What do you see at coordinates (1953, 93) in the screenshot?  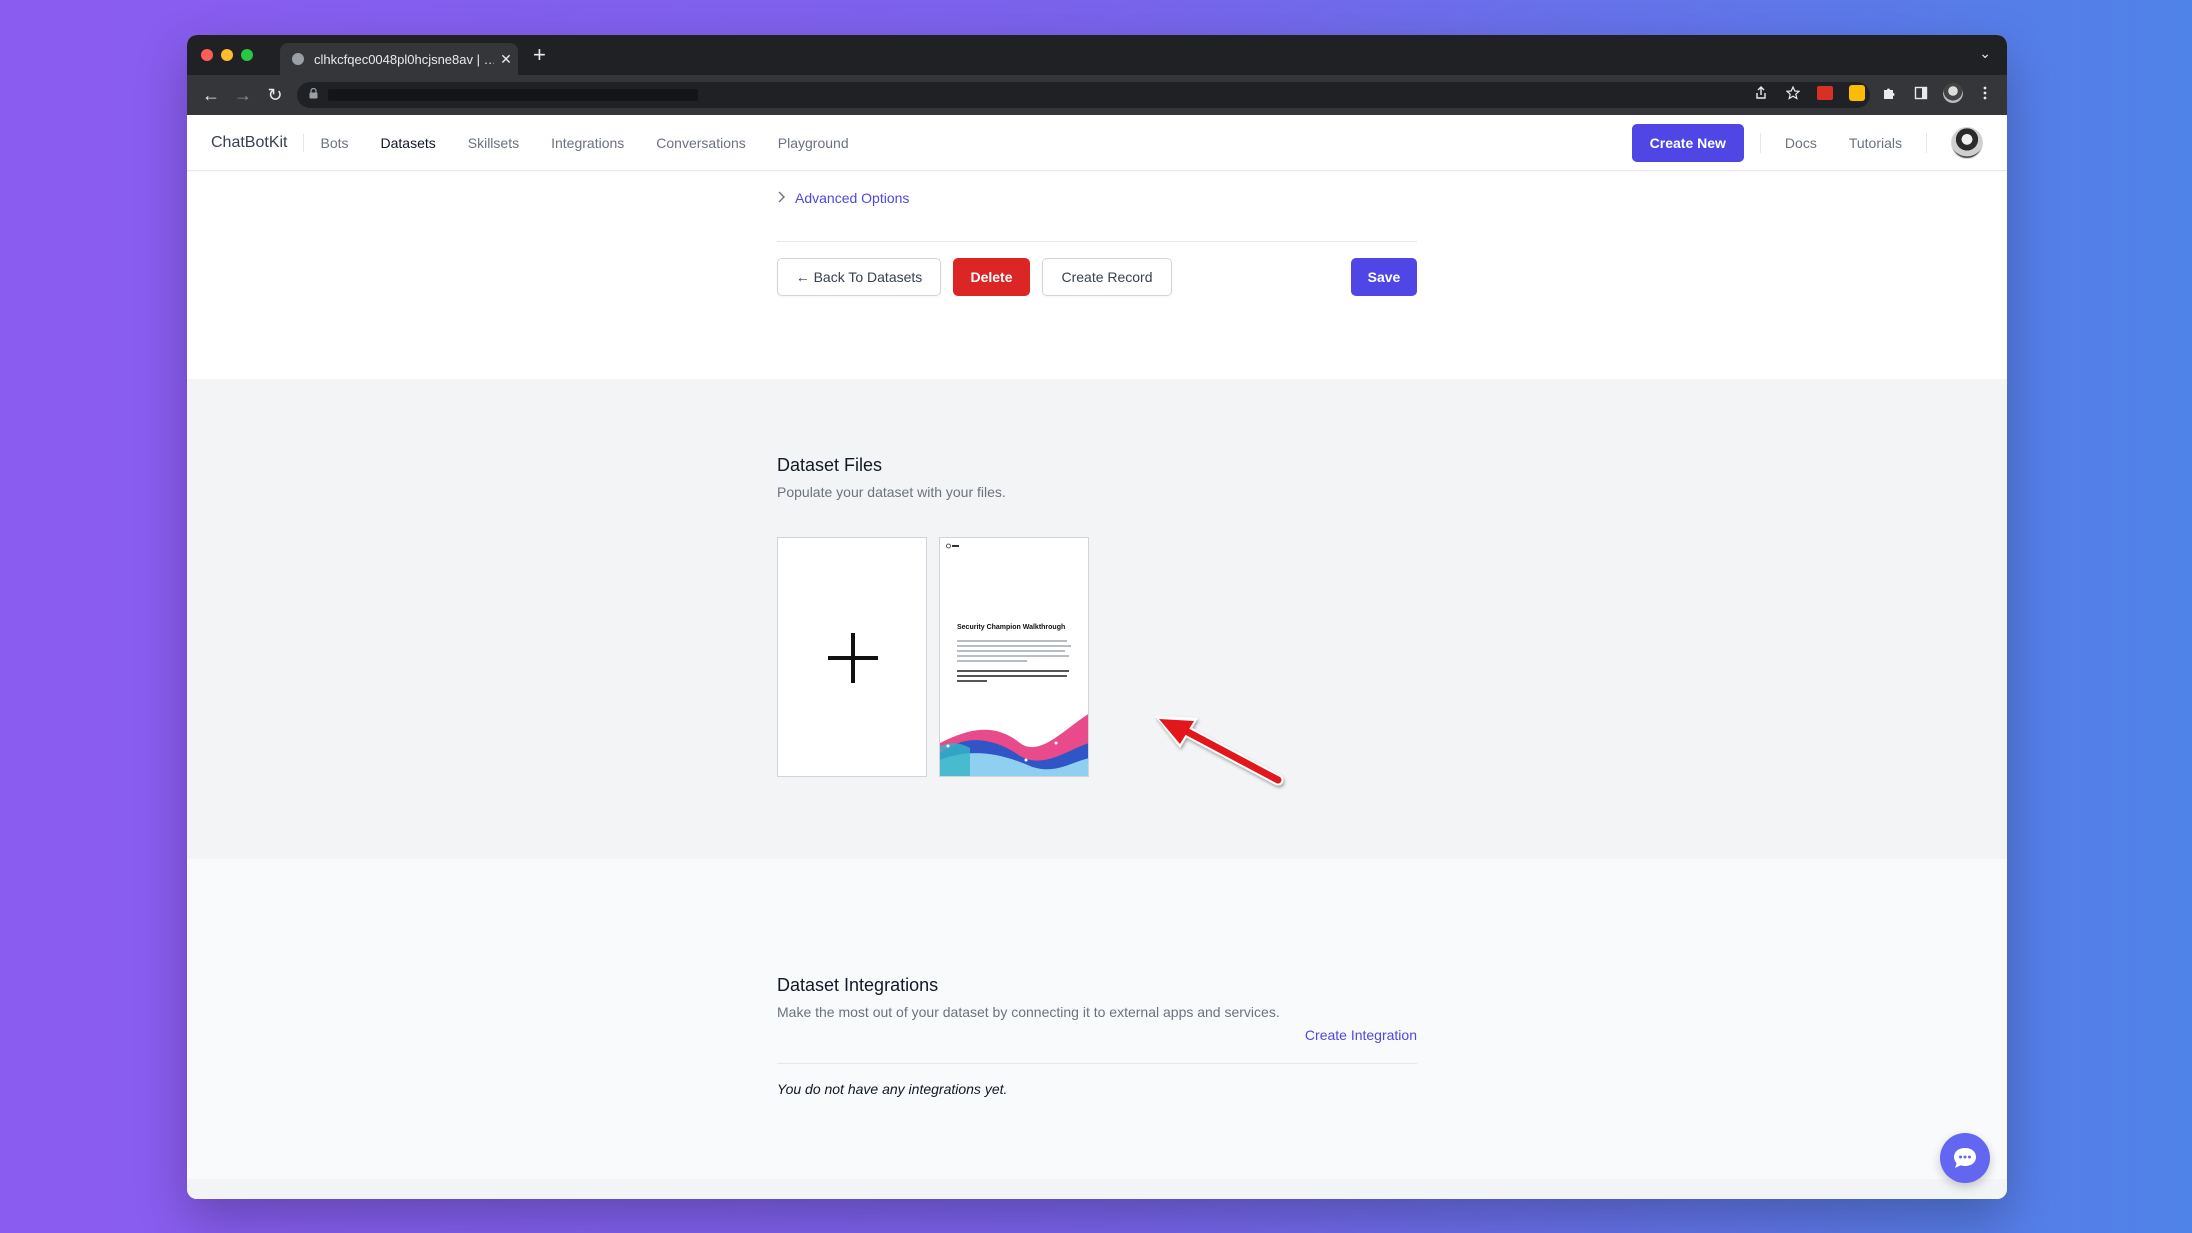 I see `profile-avatar-icon` at bounding box center [1953, 93].